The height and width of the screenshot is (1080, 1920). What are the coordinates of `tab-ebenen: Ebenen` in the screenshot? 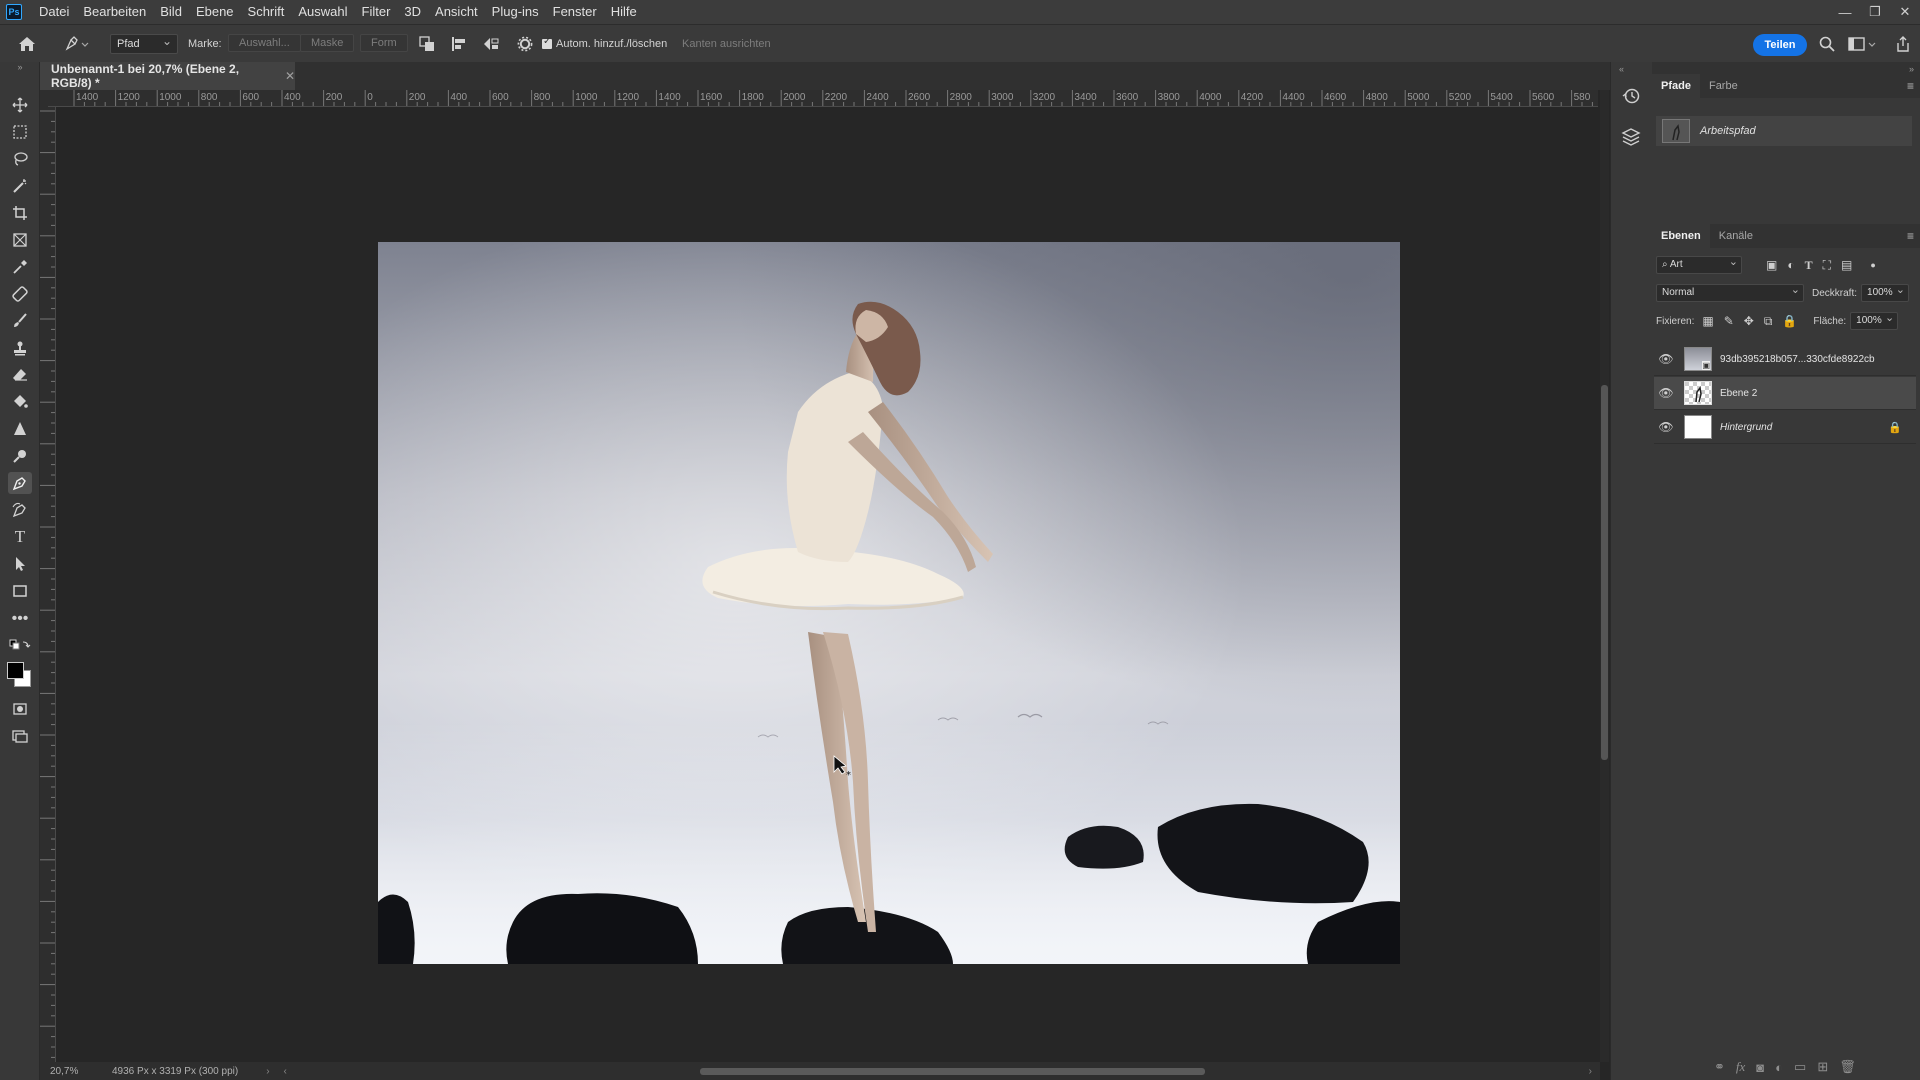 It's located at (1681, 236).